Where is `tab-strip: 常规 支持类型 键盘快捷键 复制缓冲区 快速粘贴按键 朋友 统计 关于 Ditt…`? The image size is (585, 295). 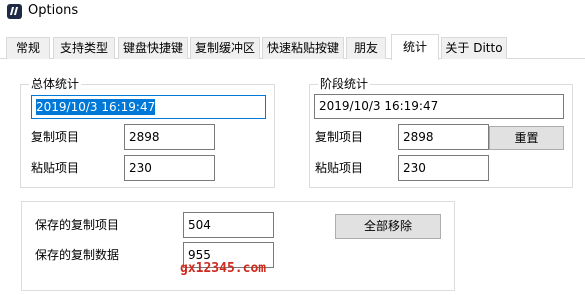 tab-strip: 常规 支持类型 键盘快捷键 复制缓冲区 快速粘贴按键 朋友 统计 关于 Ditt… is located at coordinates (292, 47).